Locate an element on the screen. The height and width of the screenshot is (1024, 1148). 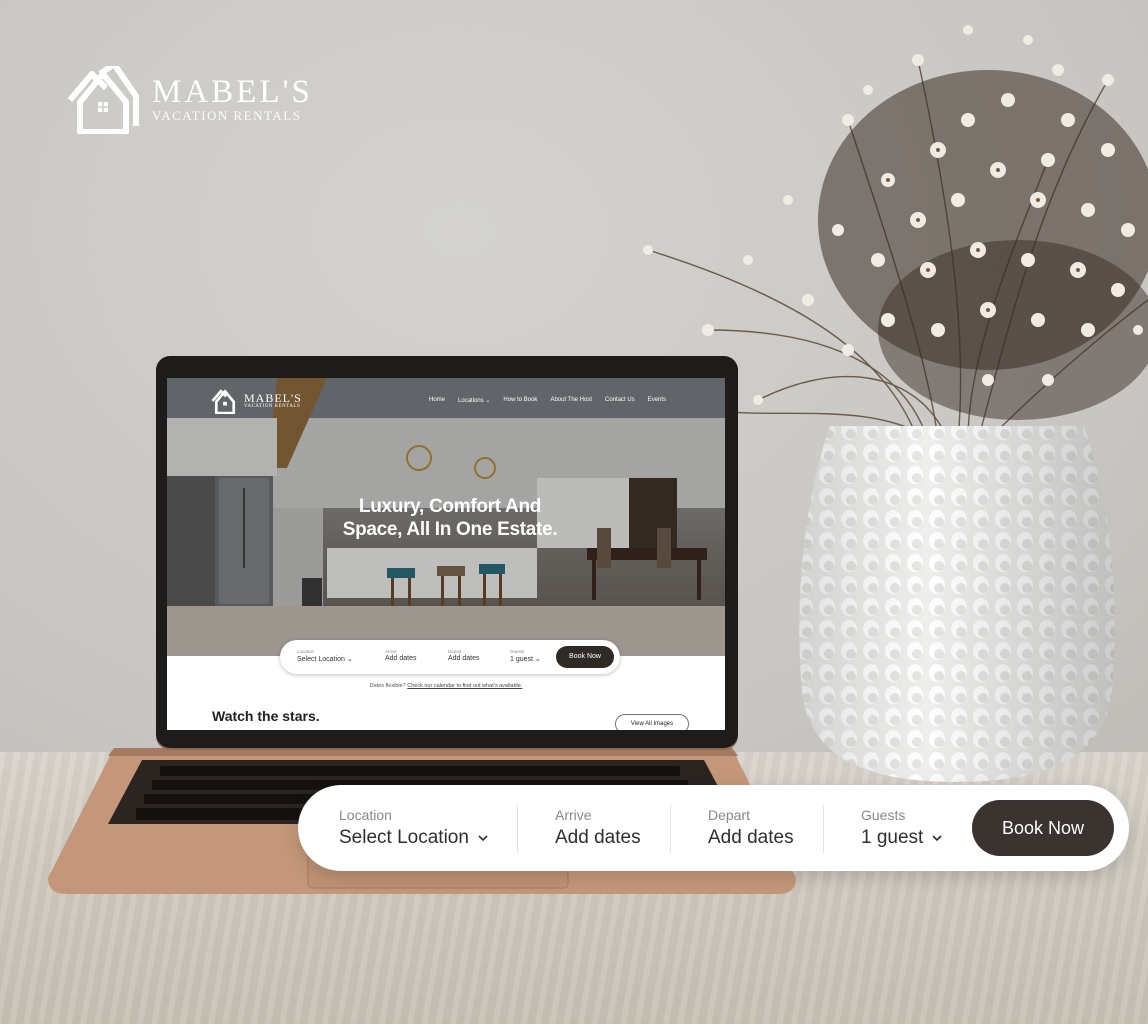
site-location-value: Select Location is located at coordinates (321, 659).